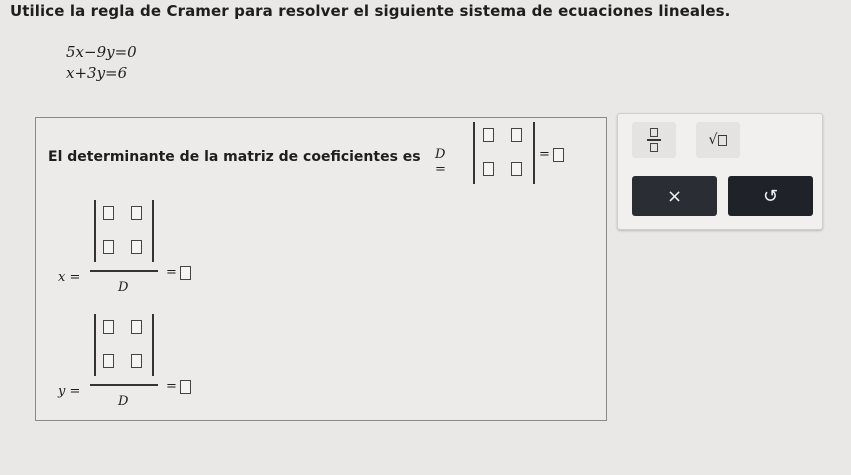 The width and height of the screenshot is (851, 475). What do you see at coordinates (124, 271) in the screenshot?
I see `x-fraction-bar` at bounding box center [124, 271].